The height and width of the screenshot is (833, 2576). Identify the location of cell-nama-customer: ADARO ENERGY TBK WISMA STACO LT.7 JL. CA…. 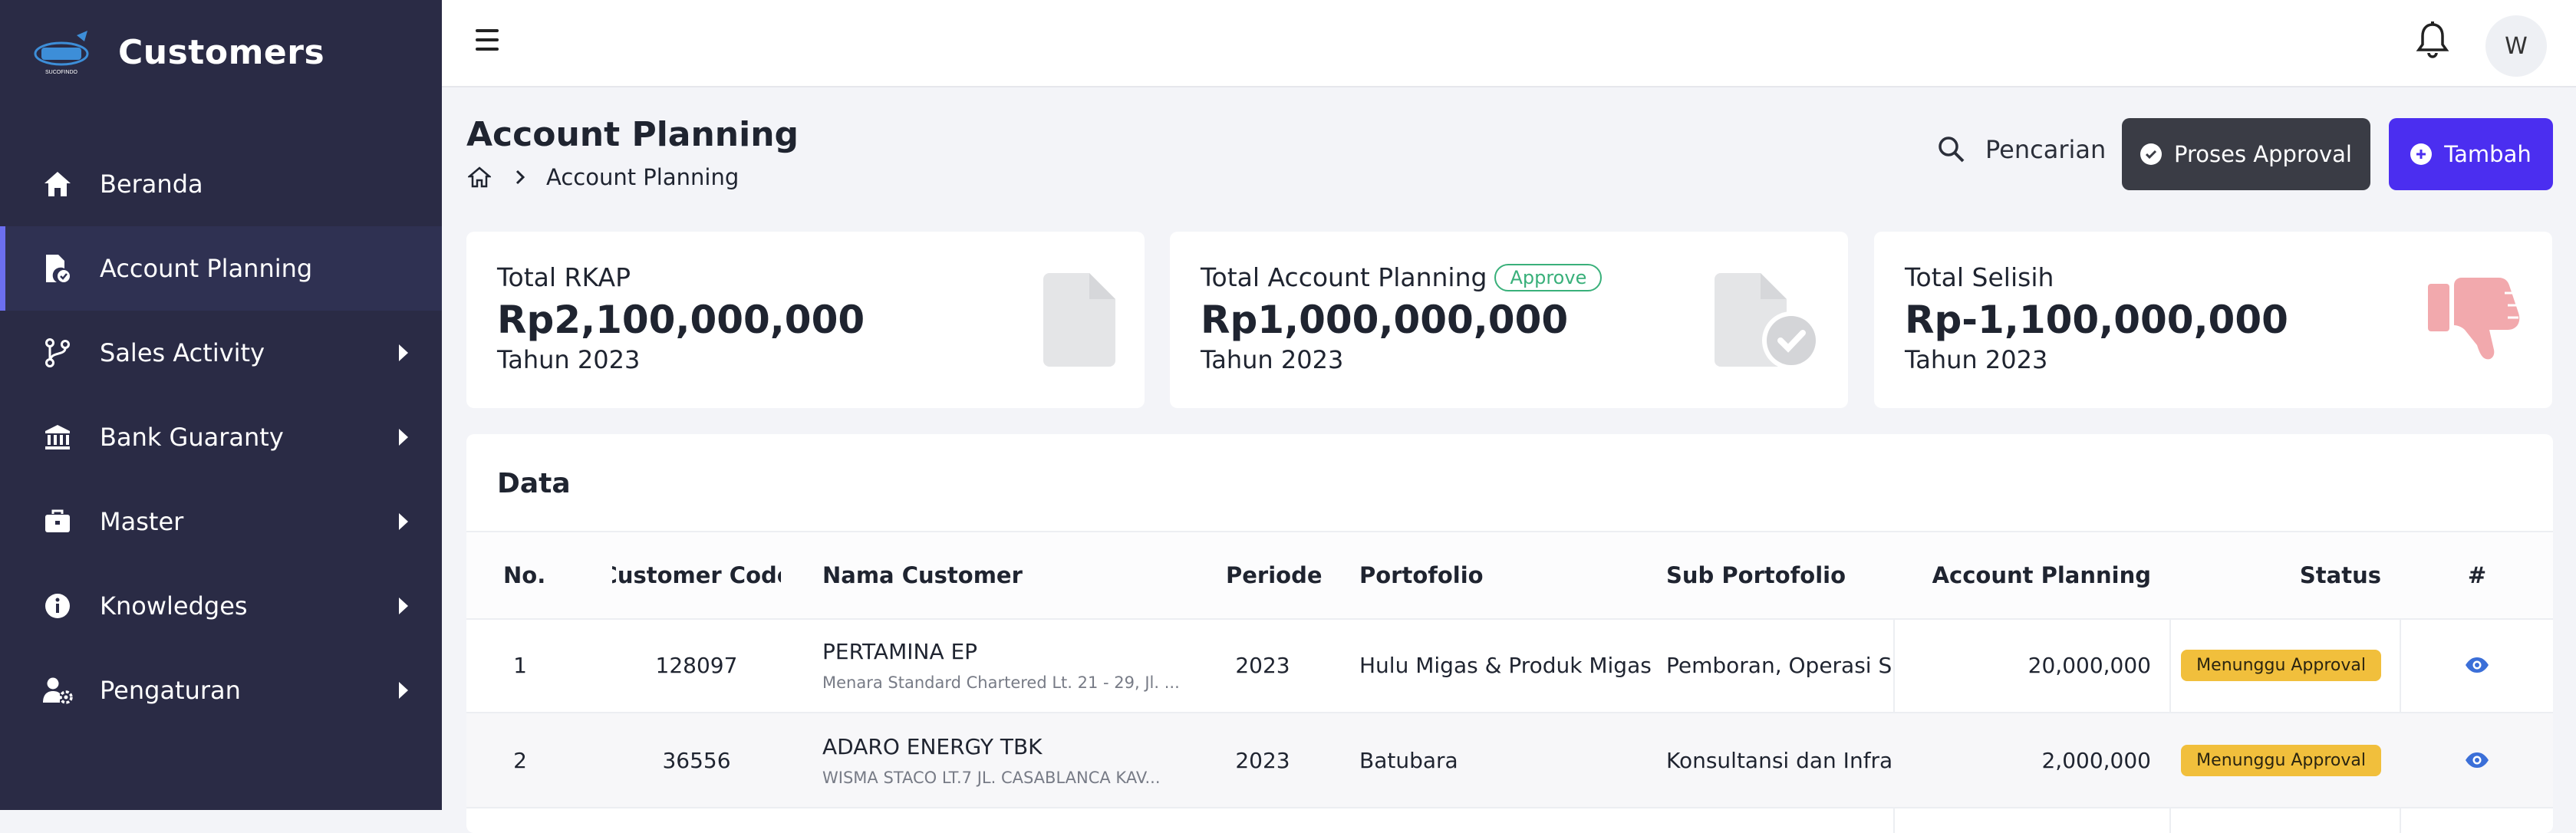
(991, 760).